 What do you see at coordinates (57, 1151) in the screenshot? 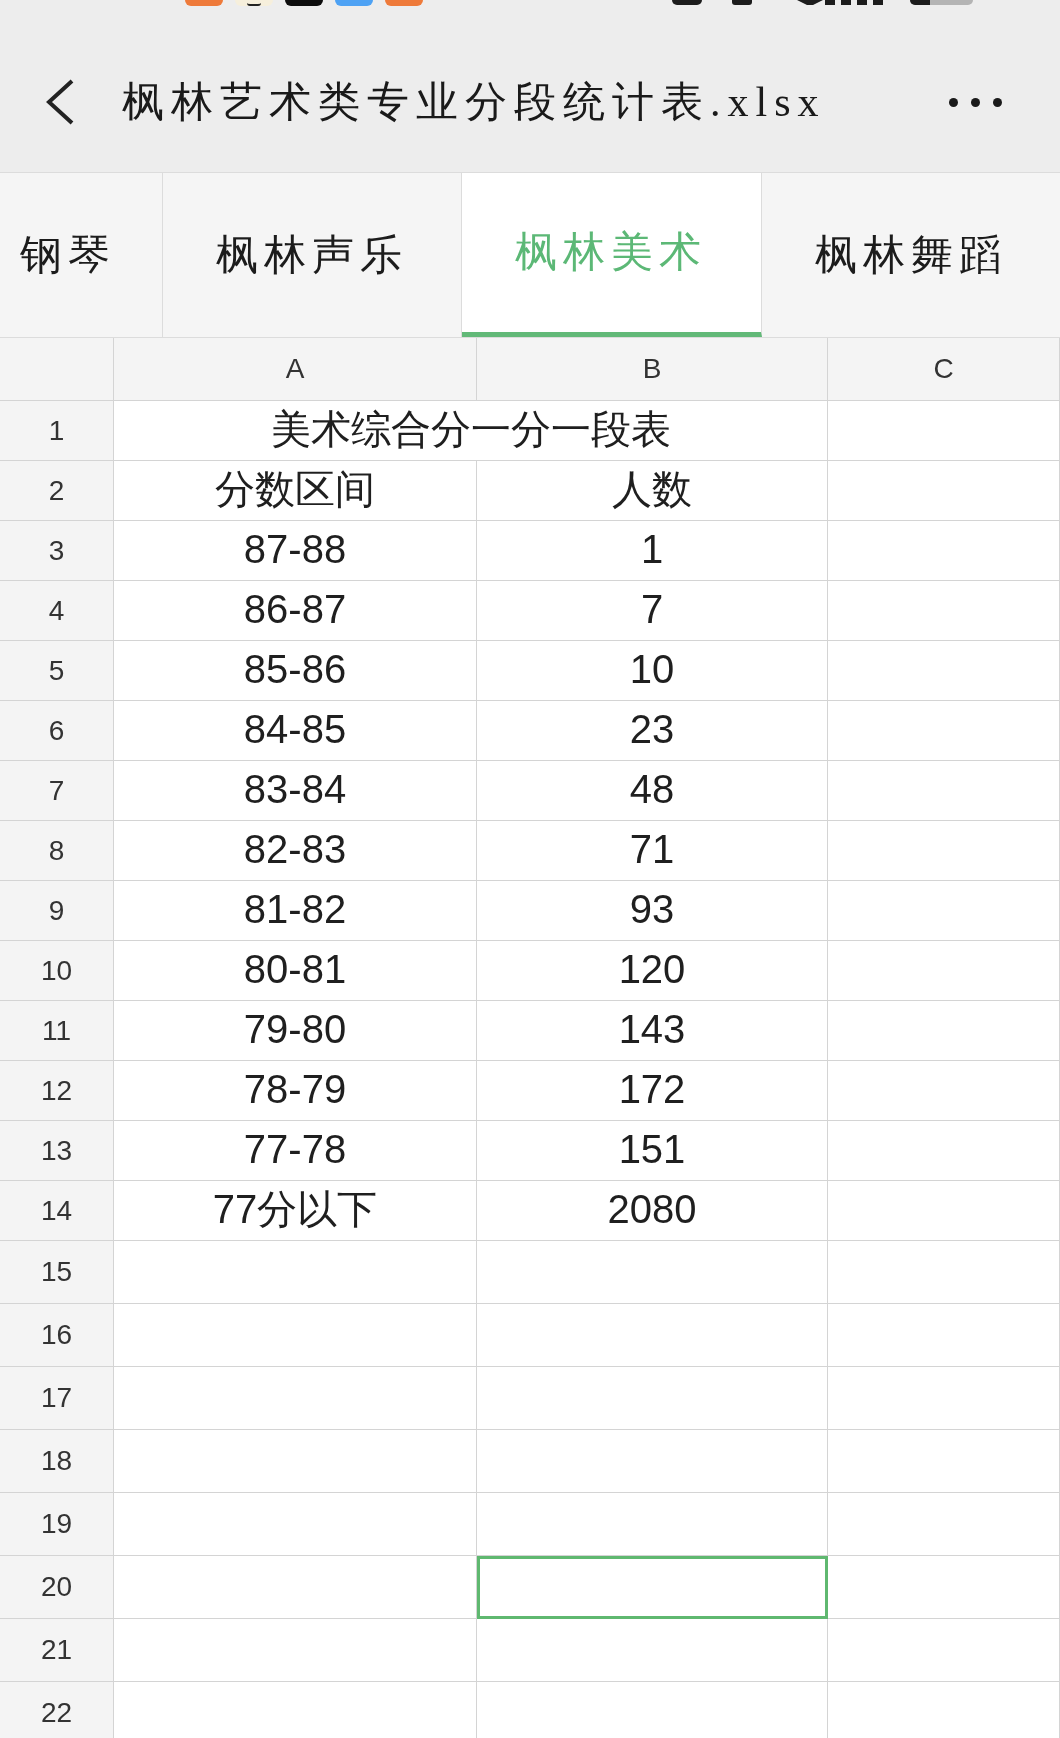
I see `row-header: 13` at bounding box center [57, 1151].